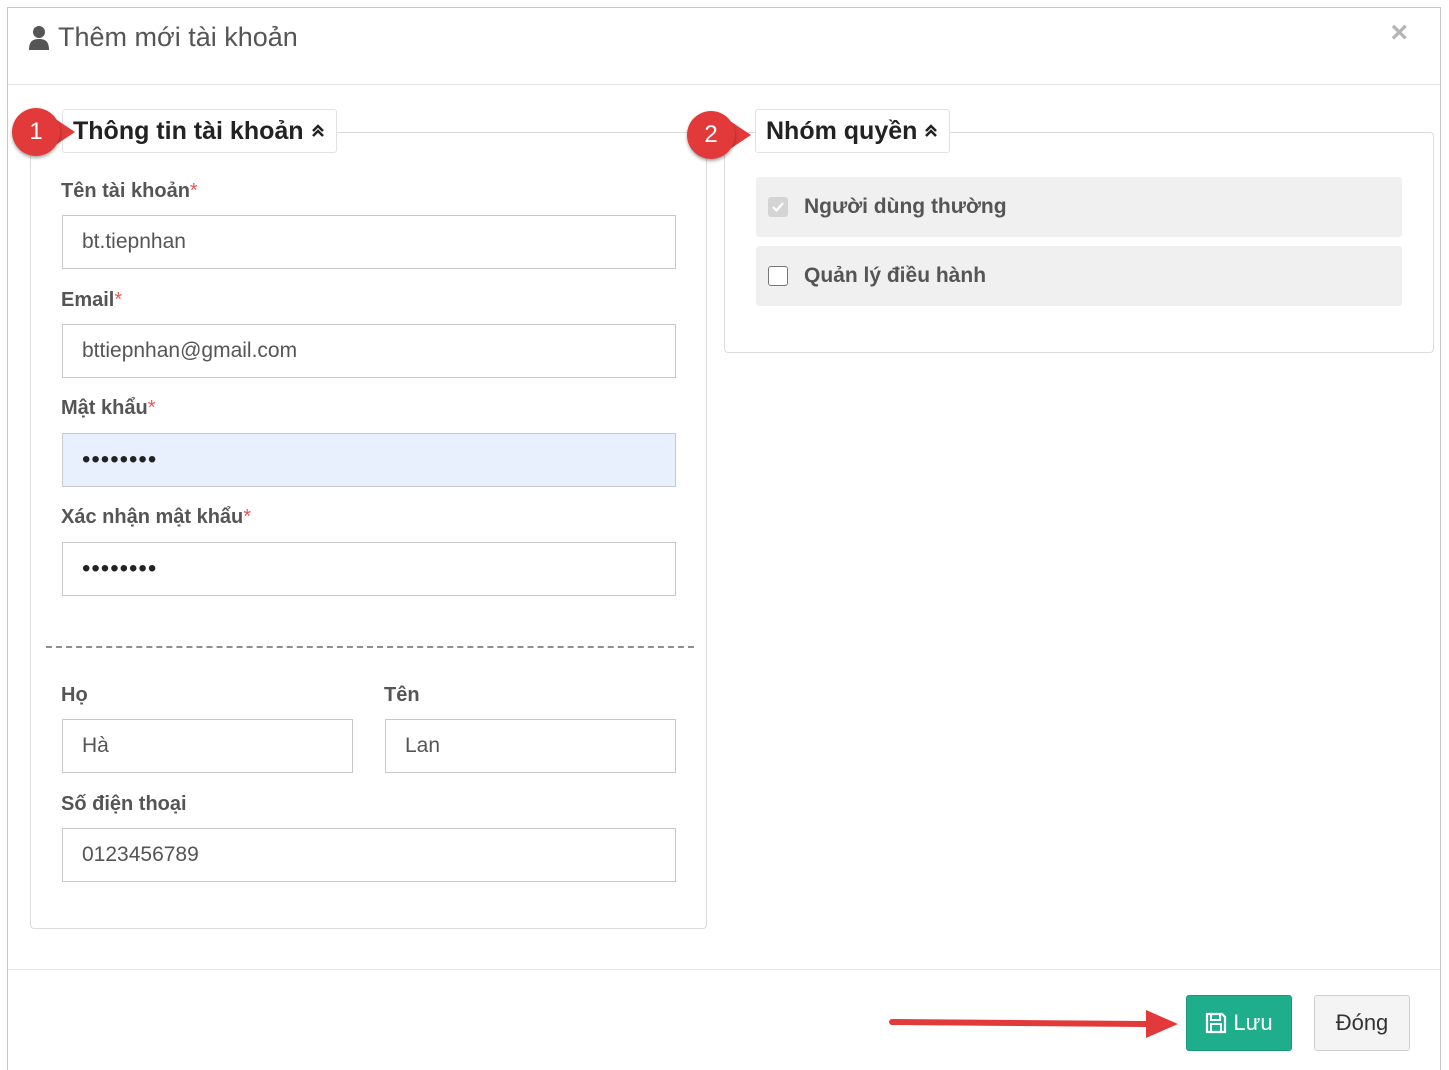 Image resolution: width=1449 pixels, height=1070 pixels. I want to click on section-divider, so click(370, 647).